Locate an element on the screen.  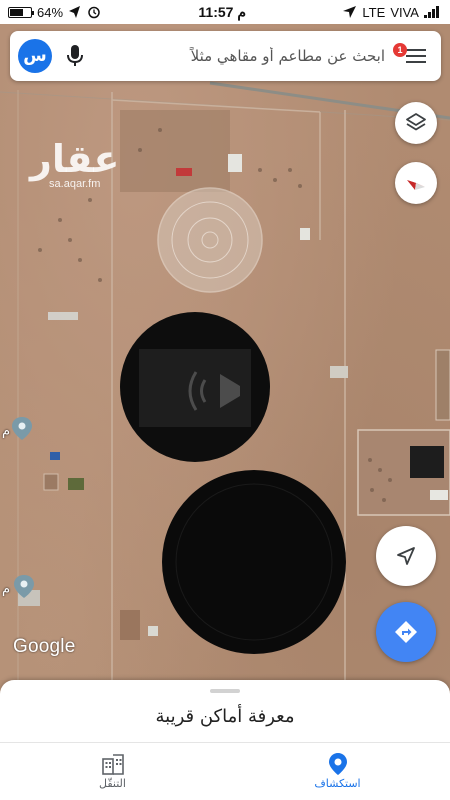
nav-tab-commute: التنقّل is located at coordinates (112, 771).